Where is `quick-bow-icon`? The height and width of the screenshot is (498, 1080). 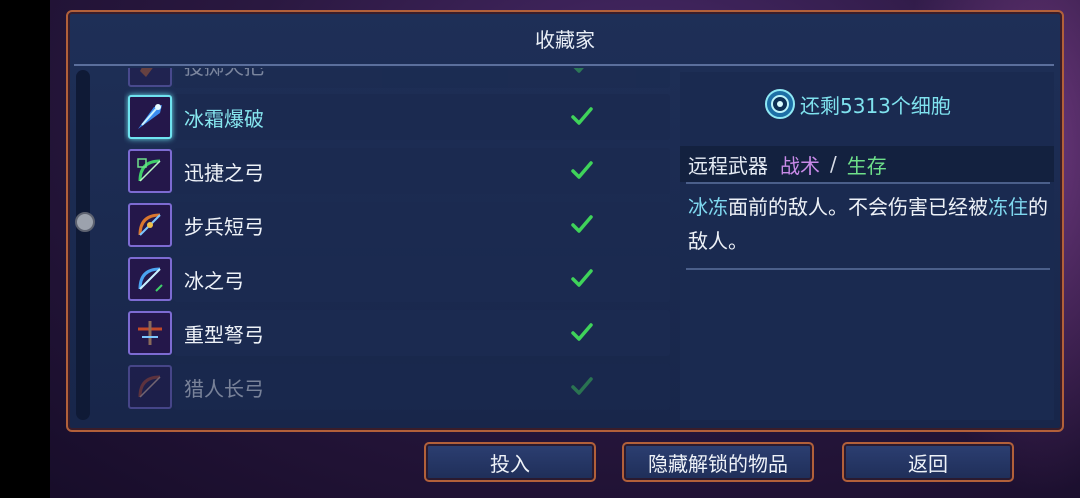 quick-bow-icon is located at coordinates (150, 171).